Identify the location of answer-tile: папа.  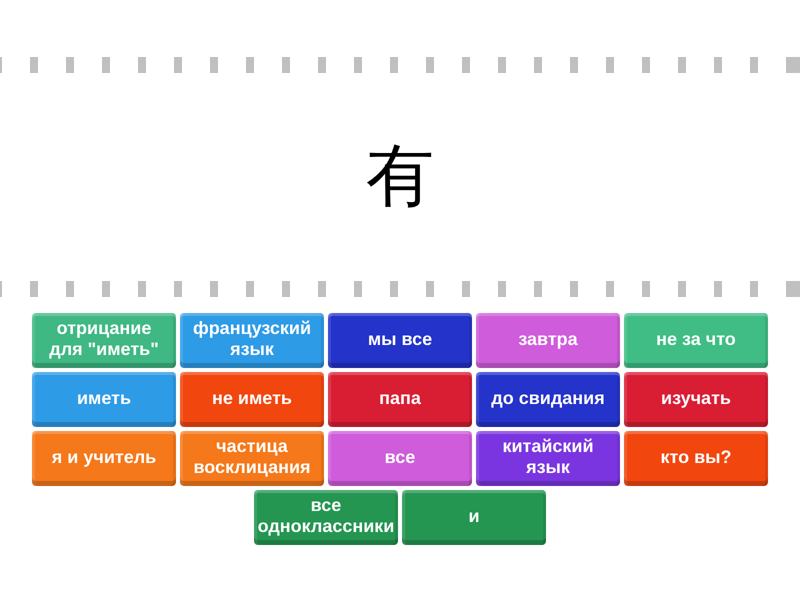
(400, 399).